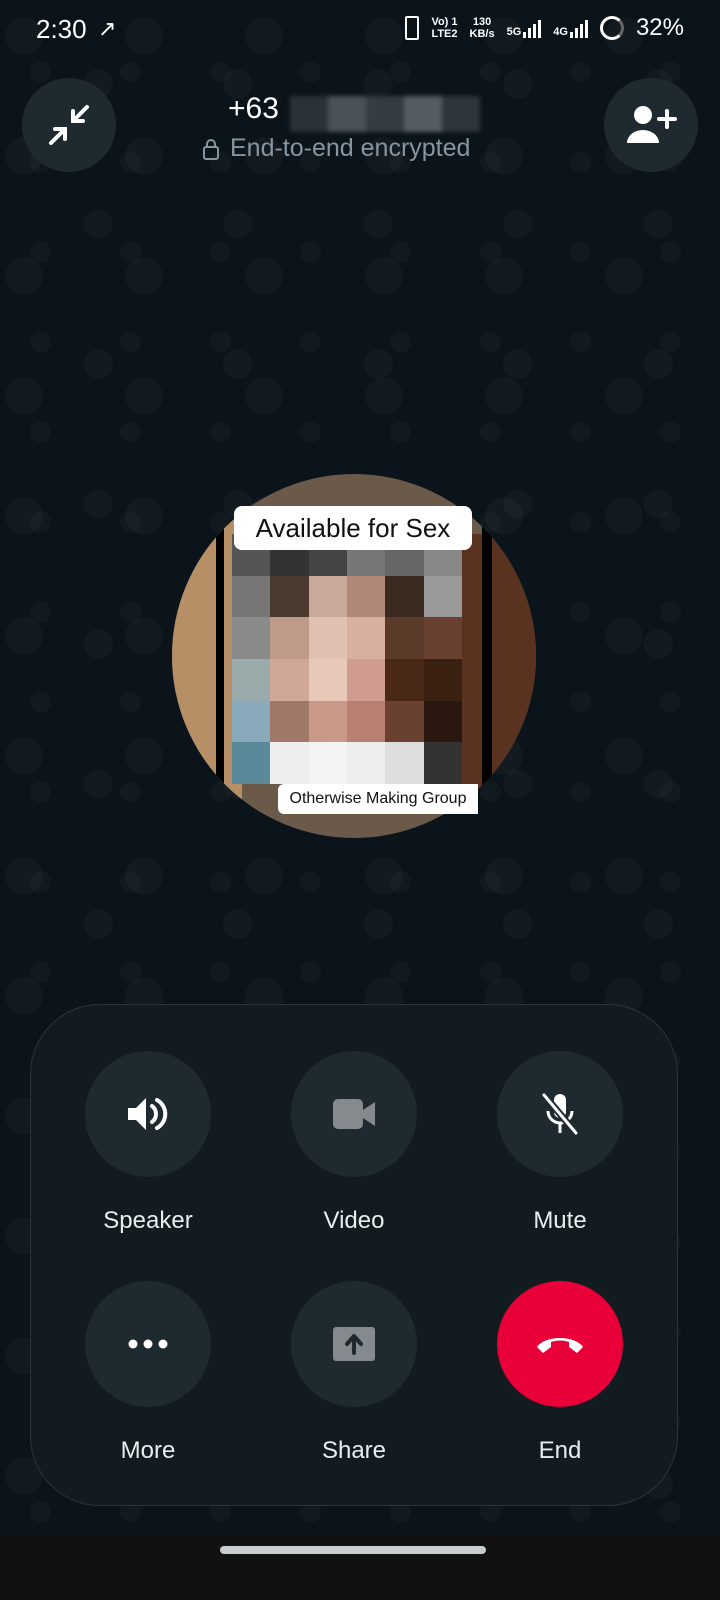  What do you see at coordinates (353, 528) in the screenshot?
I see `avatar-caption-top: Available for Sex` at bounding box center [353, 528].